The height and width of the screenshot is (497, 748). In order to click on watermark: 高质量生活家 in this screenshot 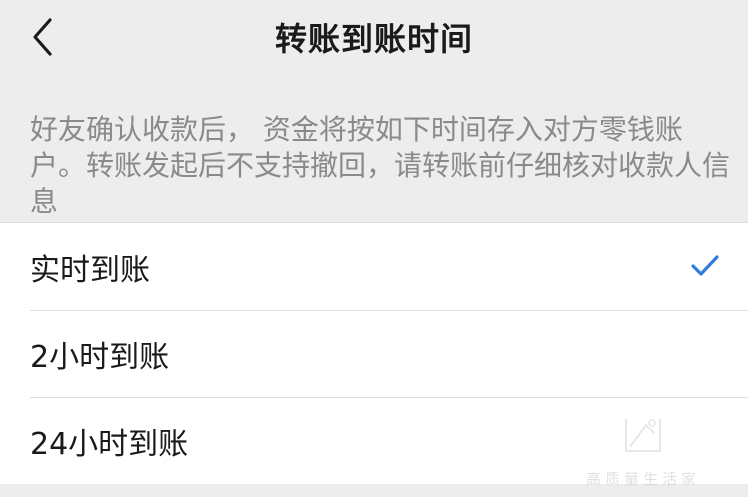, I will do `click(643, 444)`.